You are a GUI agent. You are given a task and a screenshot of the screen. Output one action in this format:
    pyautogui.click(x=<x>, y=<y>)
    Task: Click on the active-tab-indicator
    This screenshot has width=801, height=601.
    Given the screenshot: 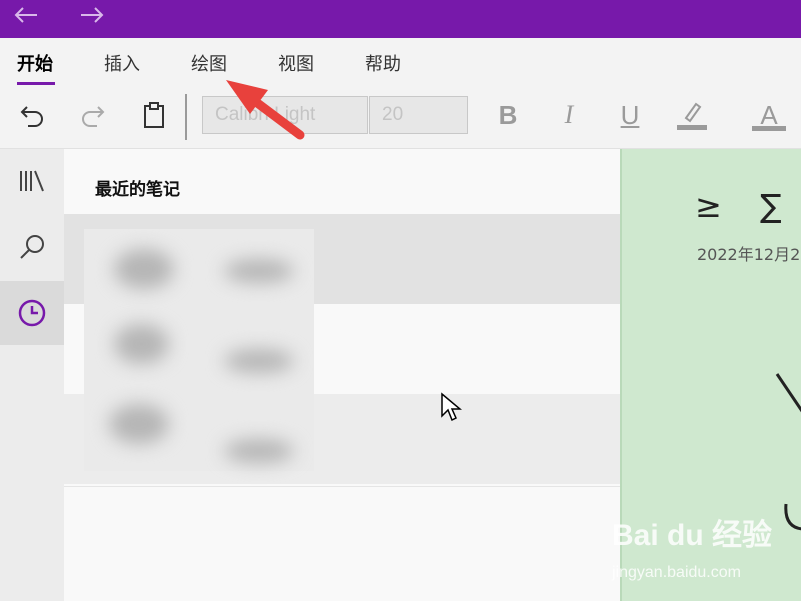 What is the action you would take?
    pyautogui.click(x=36, y=83)
    